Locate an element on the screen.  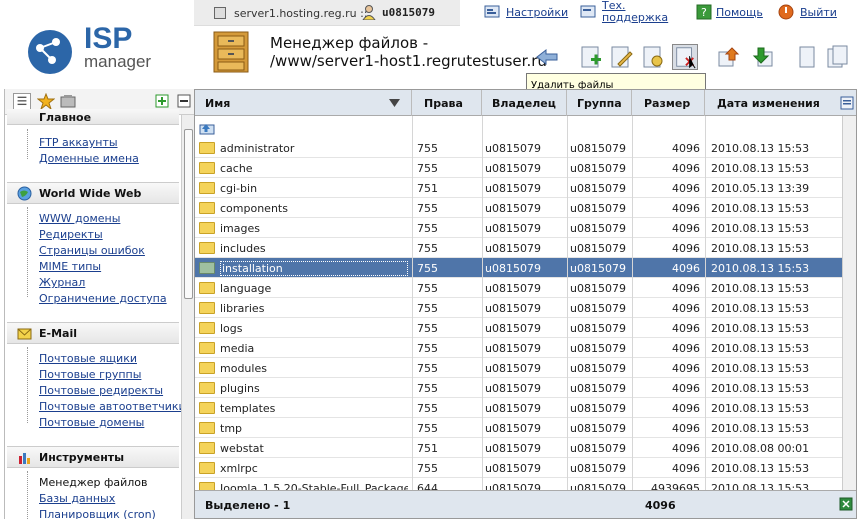
settings-link: Настройки is located at coordinates (537, 12).